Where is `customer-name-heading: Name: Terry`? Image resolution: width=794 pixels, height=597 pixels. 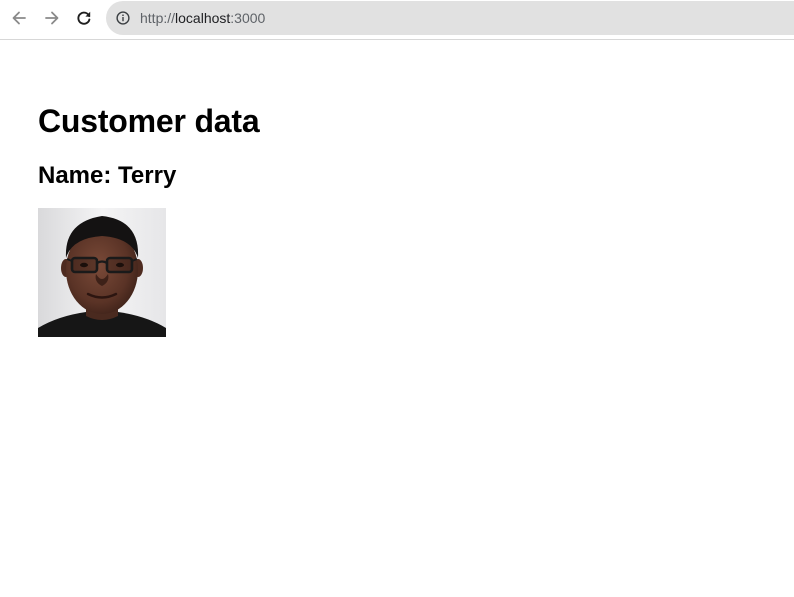
customer-name-heading: Name: Terry is located at coordinates (107, 176).